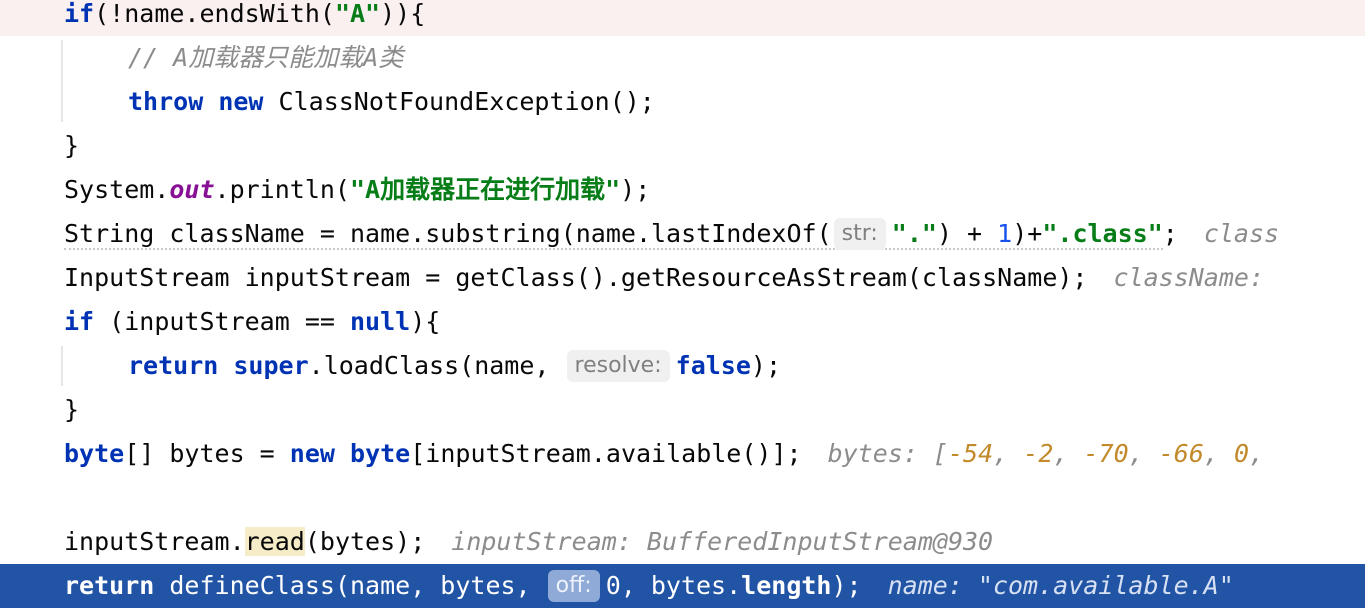 The width and height of the screenshot is (1365, 616). Describe the element at coordinates (971, 453) in the screenshot. I see `debug-number: -54` at that location.